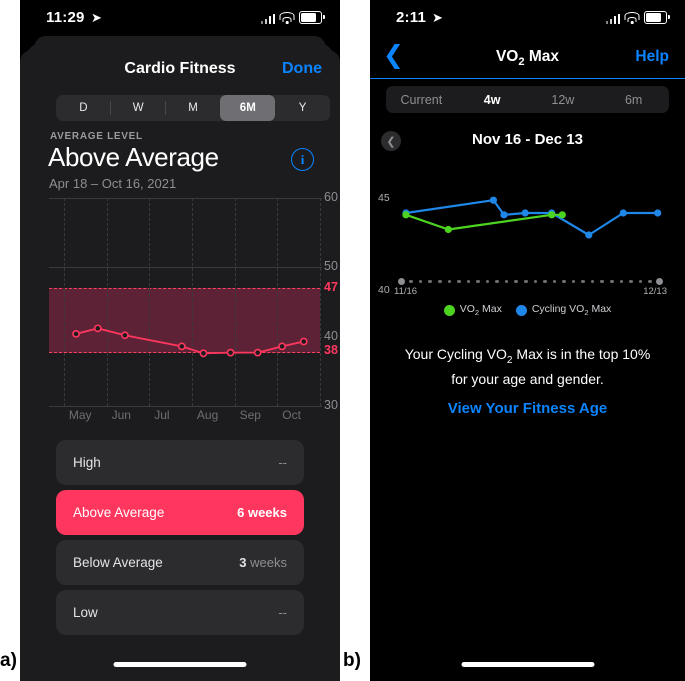 The image size is (685, 681). What do you see at coordinates (421, 99) in the screenshot?
I see `segment-current: Current` at bounding box center [421, 99].